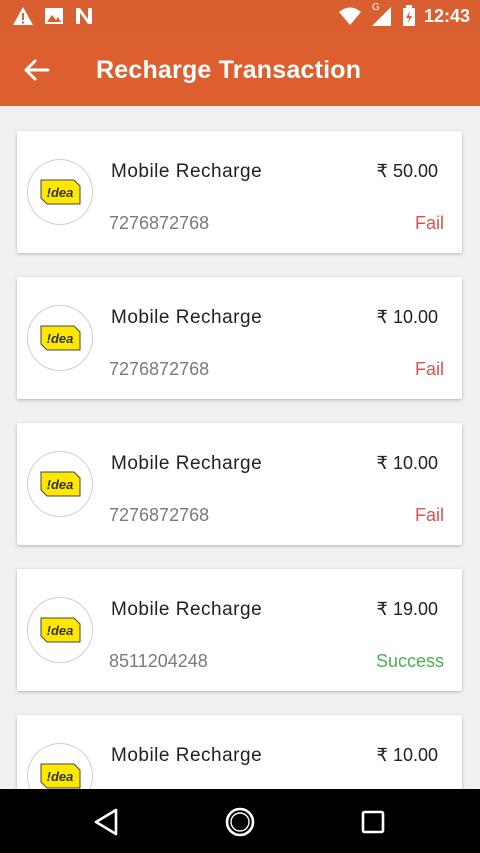  I want to click on nav-recents-button, so click(373, 822).